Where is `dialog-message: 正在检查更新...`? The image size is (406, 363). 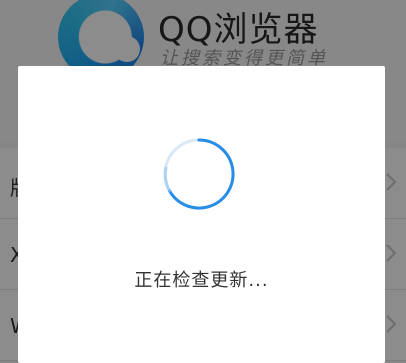 dialog-message: 正在检查更新... is located at coordinates (201, 280).